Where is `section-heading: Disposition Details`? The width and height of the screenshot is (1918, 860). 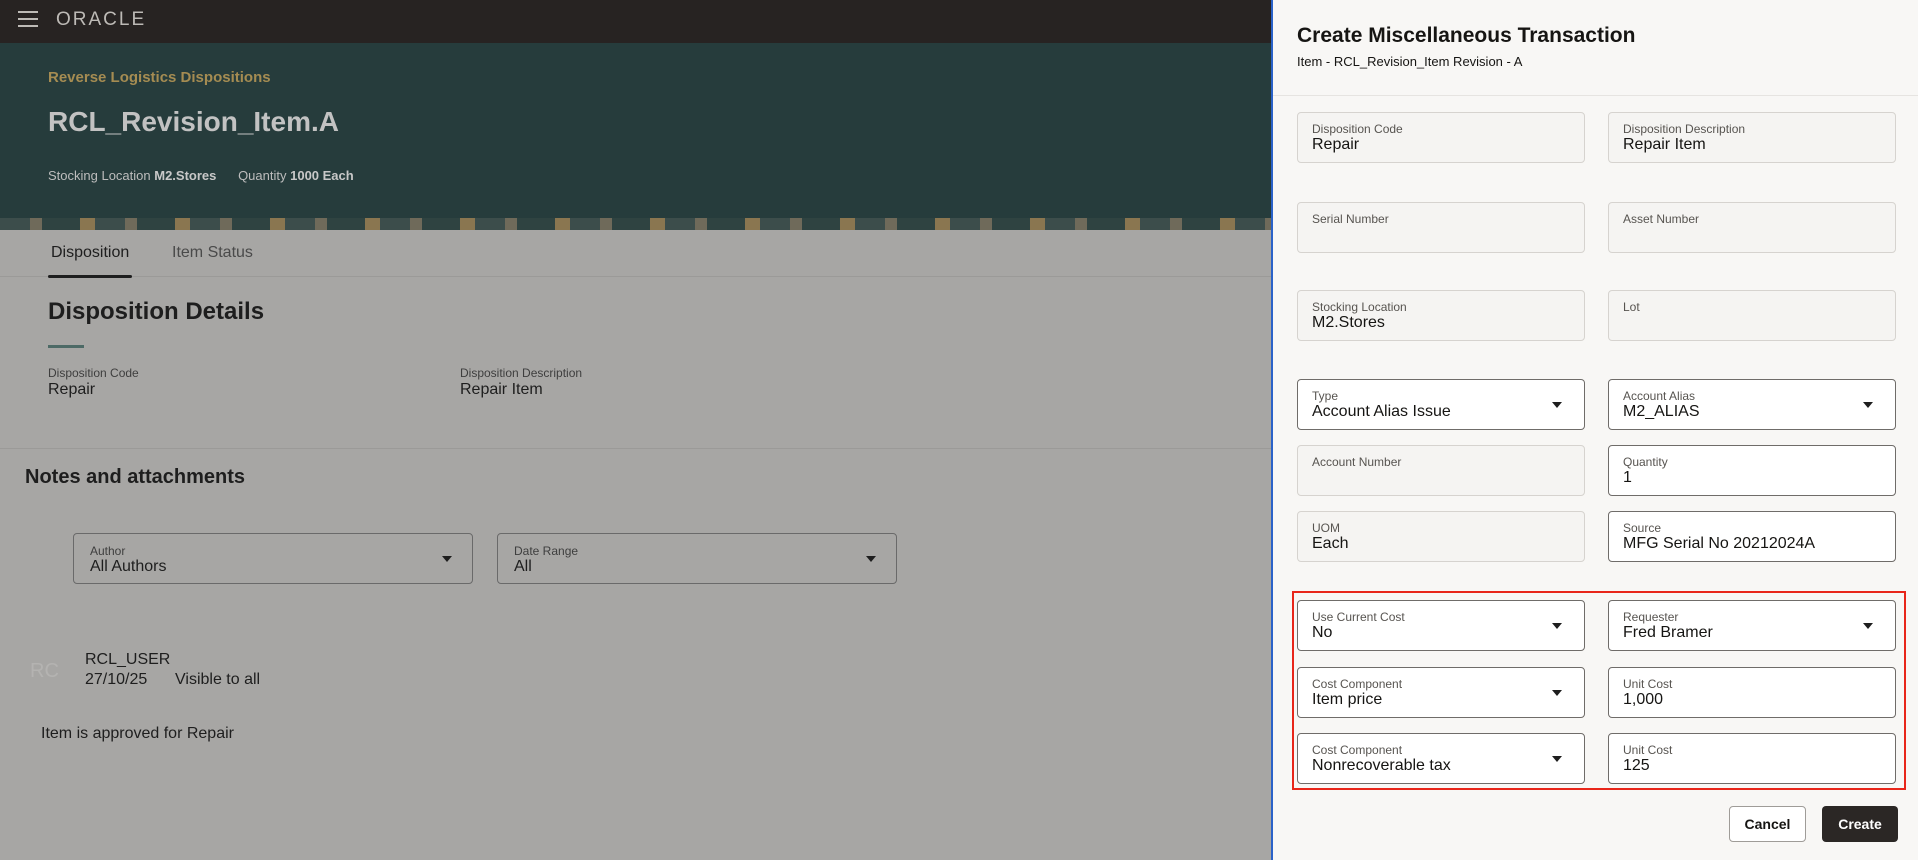
section-heading: Disposition Details is located at coordinates (156, 311).